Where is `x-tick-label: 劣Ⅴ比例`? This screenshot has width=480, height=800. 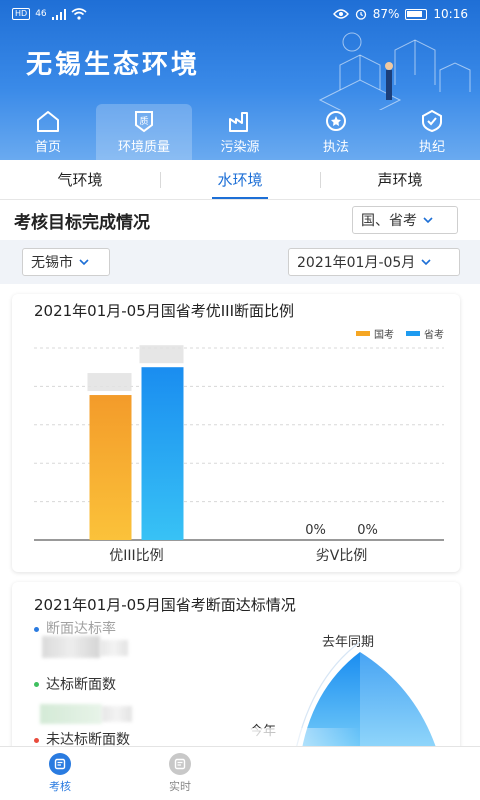
x-tick-label: 劣Ⅴ比例 is located at coordinates (342, 556).